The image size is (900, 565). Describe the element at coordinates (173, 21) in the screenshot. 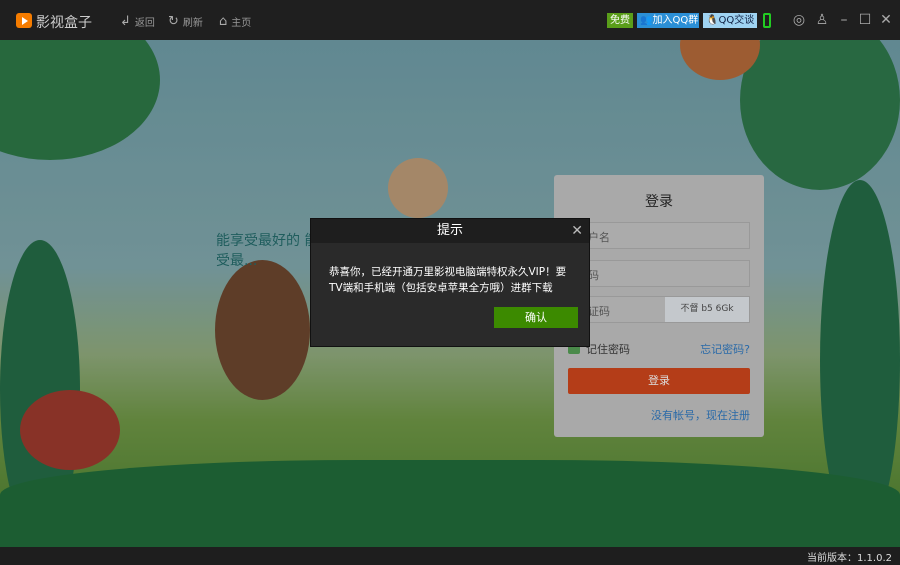

I see `refresh-icon: ↻` at that location.